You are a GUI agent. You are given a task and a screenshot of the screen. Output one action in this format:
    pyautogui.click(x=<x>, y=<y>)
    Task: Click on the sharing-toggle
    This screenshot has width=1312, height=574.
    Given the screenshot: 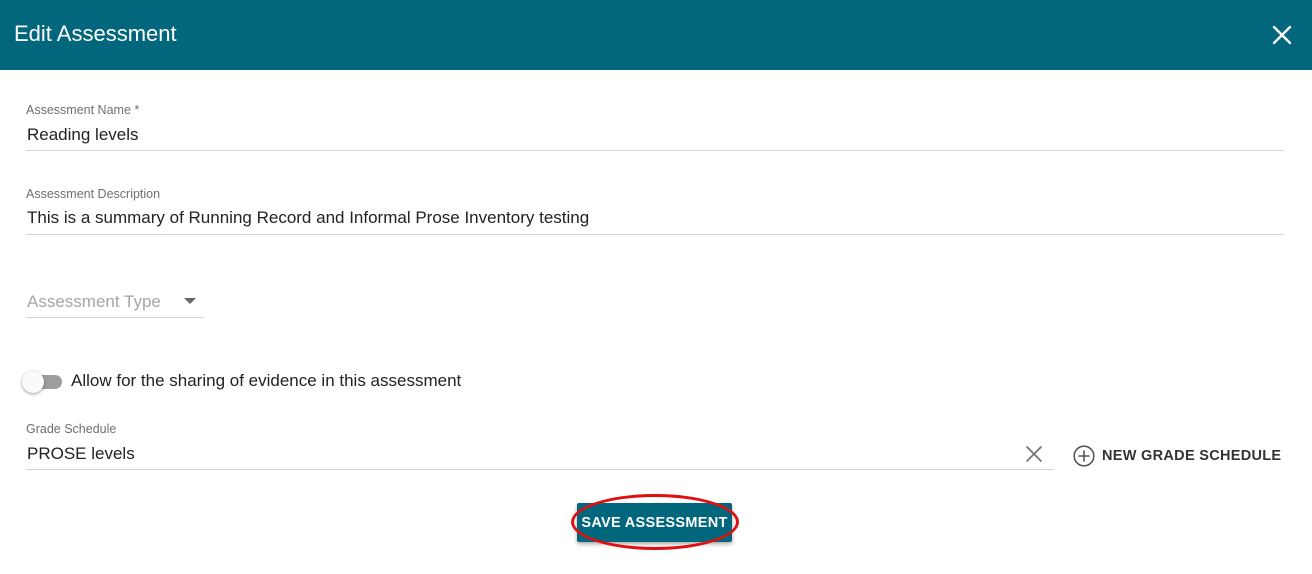 What is the action you would take?
    pyautogui.click(x=42, y=382)
    